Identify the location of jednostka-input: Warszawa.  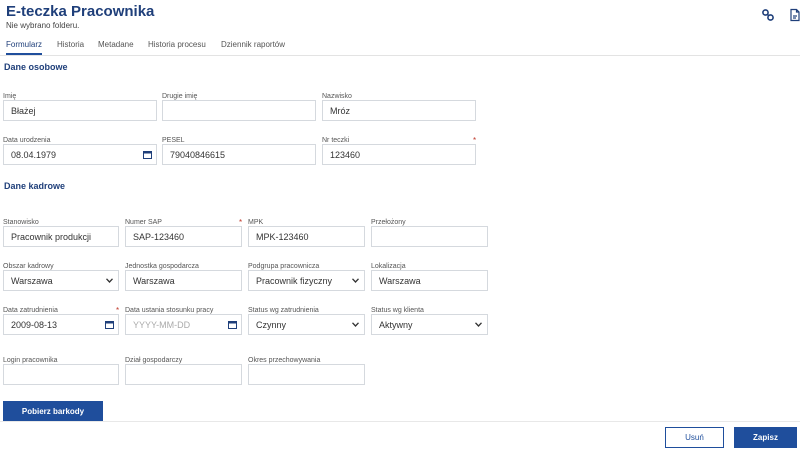
(183, 280).